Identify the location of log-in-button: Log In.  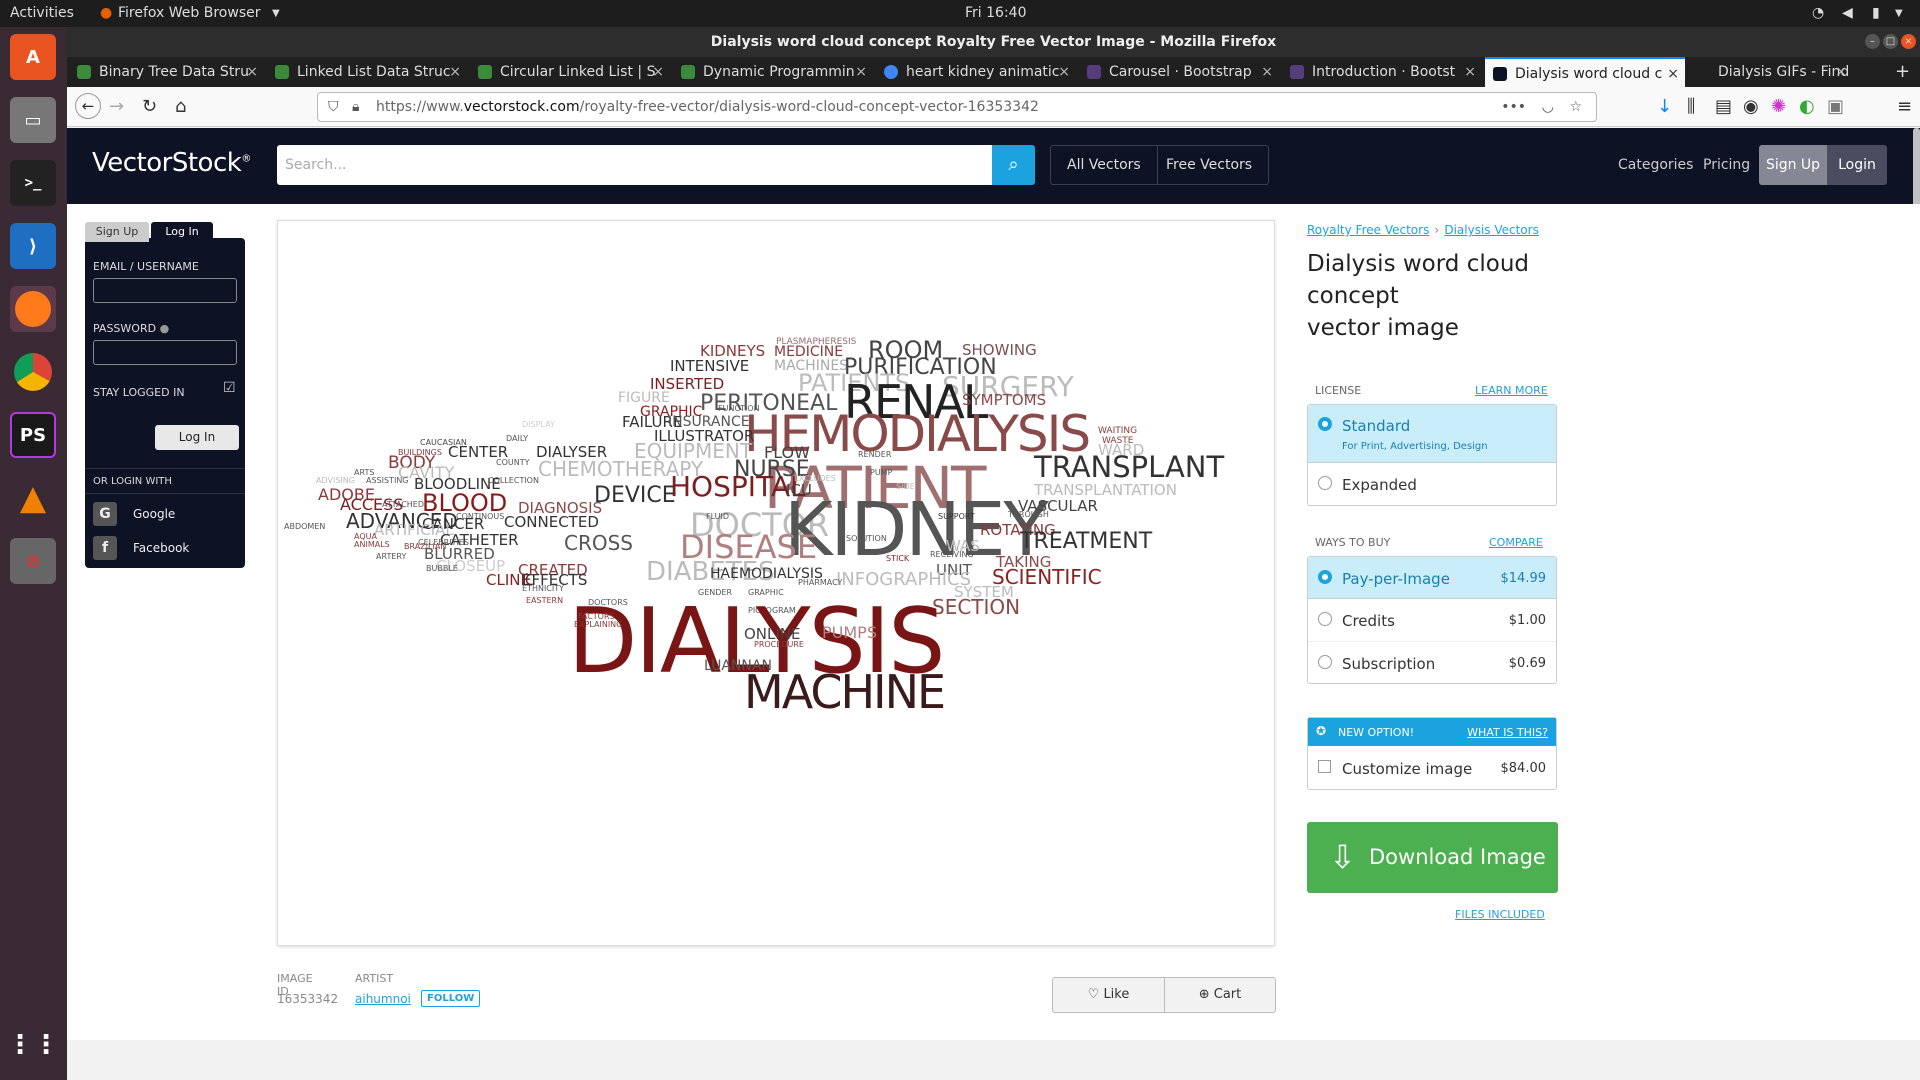
(197, 437).